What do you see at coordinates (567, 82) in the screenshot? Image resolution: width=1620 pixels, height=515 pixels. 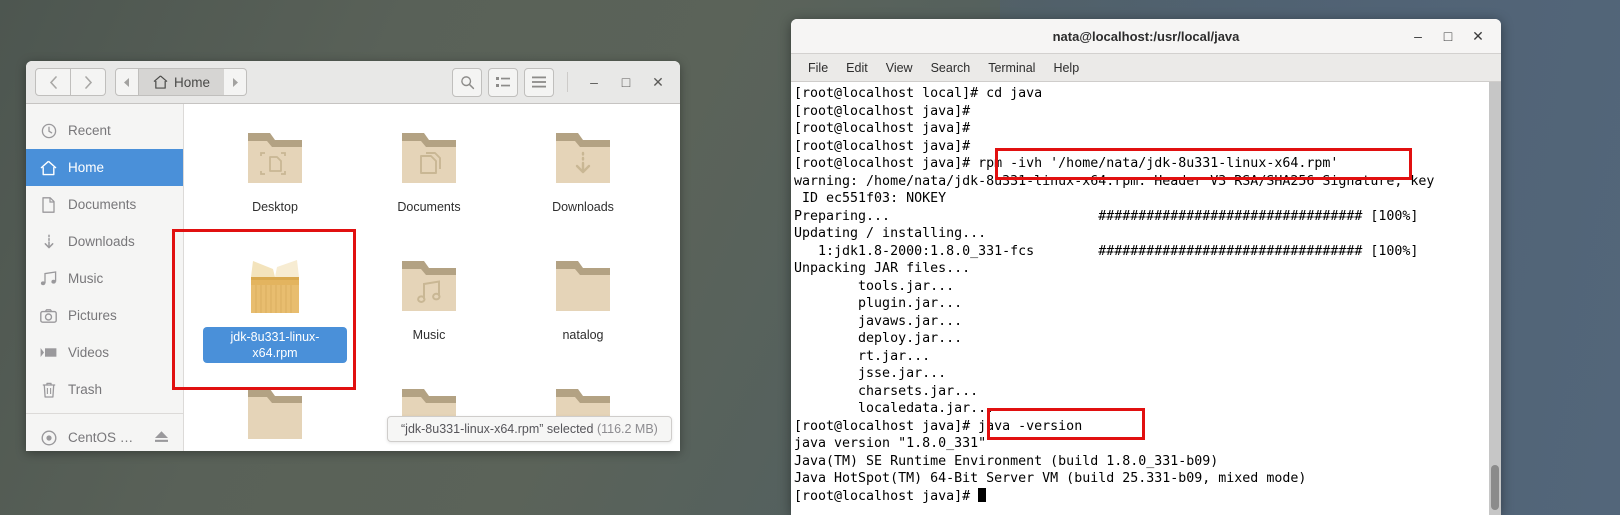 I see `toolbar-divider` at bounding box center [567, 82].